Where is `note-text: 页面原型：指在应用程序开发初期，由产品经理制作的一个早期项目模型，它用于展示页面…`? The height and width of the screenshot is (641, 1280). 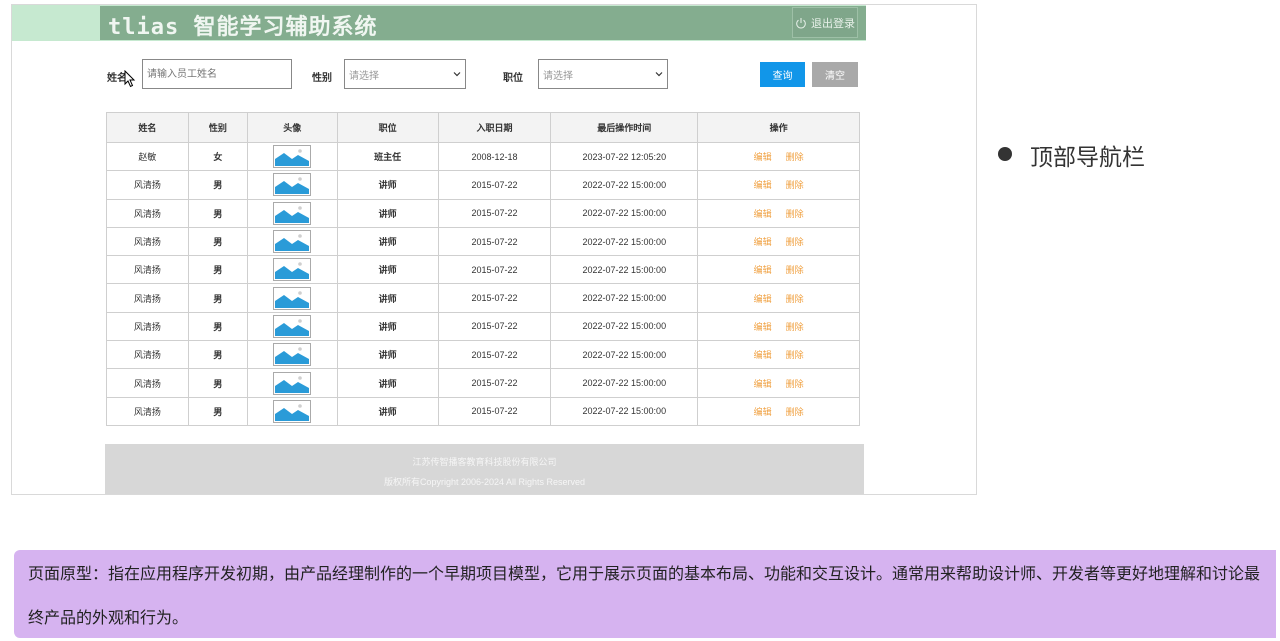 note-text: 页面原型：指在应用程序开发初期，由产品经理制作的一个早期项目模型，它用于展示页面… is located at coordinates (644, 596).